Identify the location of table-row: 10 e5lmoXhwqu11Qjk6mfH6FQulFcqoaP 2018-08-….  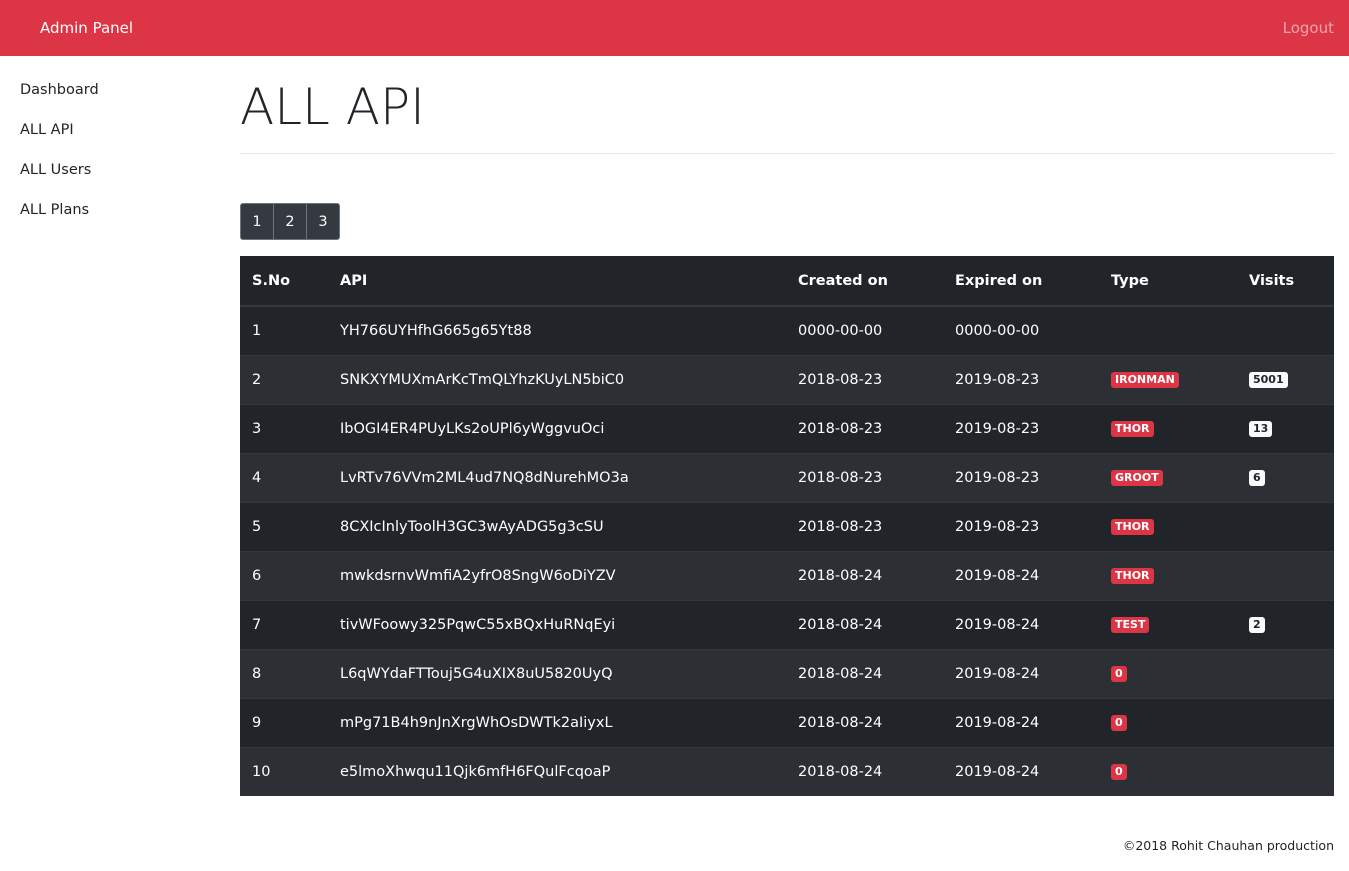
(787, 771).